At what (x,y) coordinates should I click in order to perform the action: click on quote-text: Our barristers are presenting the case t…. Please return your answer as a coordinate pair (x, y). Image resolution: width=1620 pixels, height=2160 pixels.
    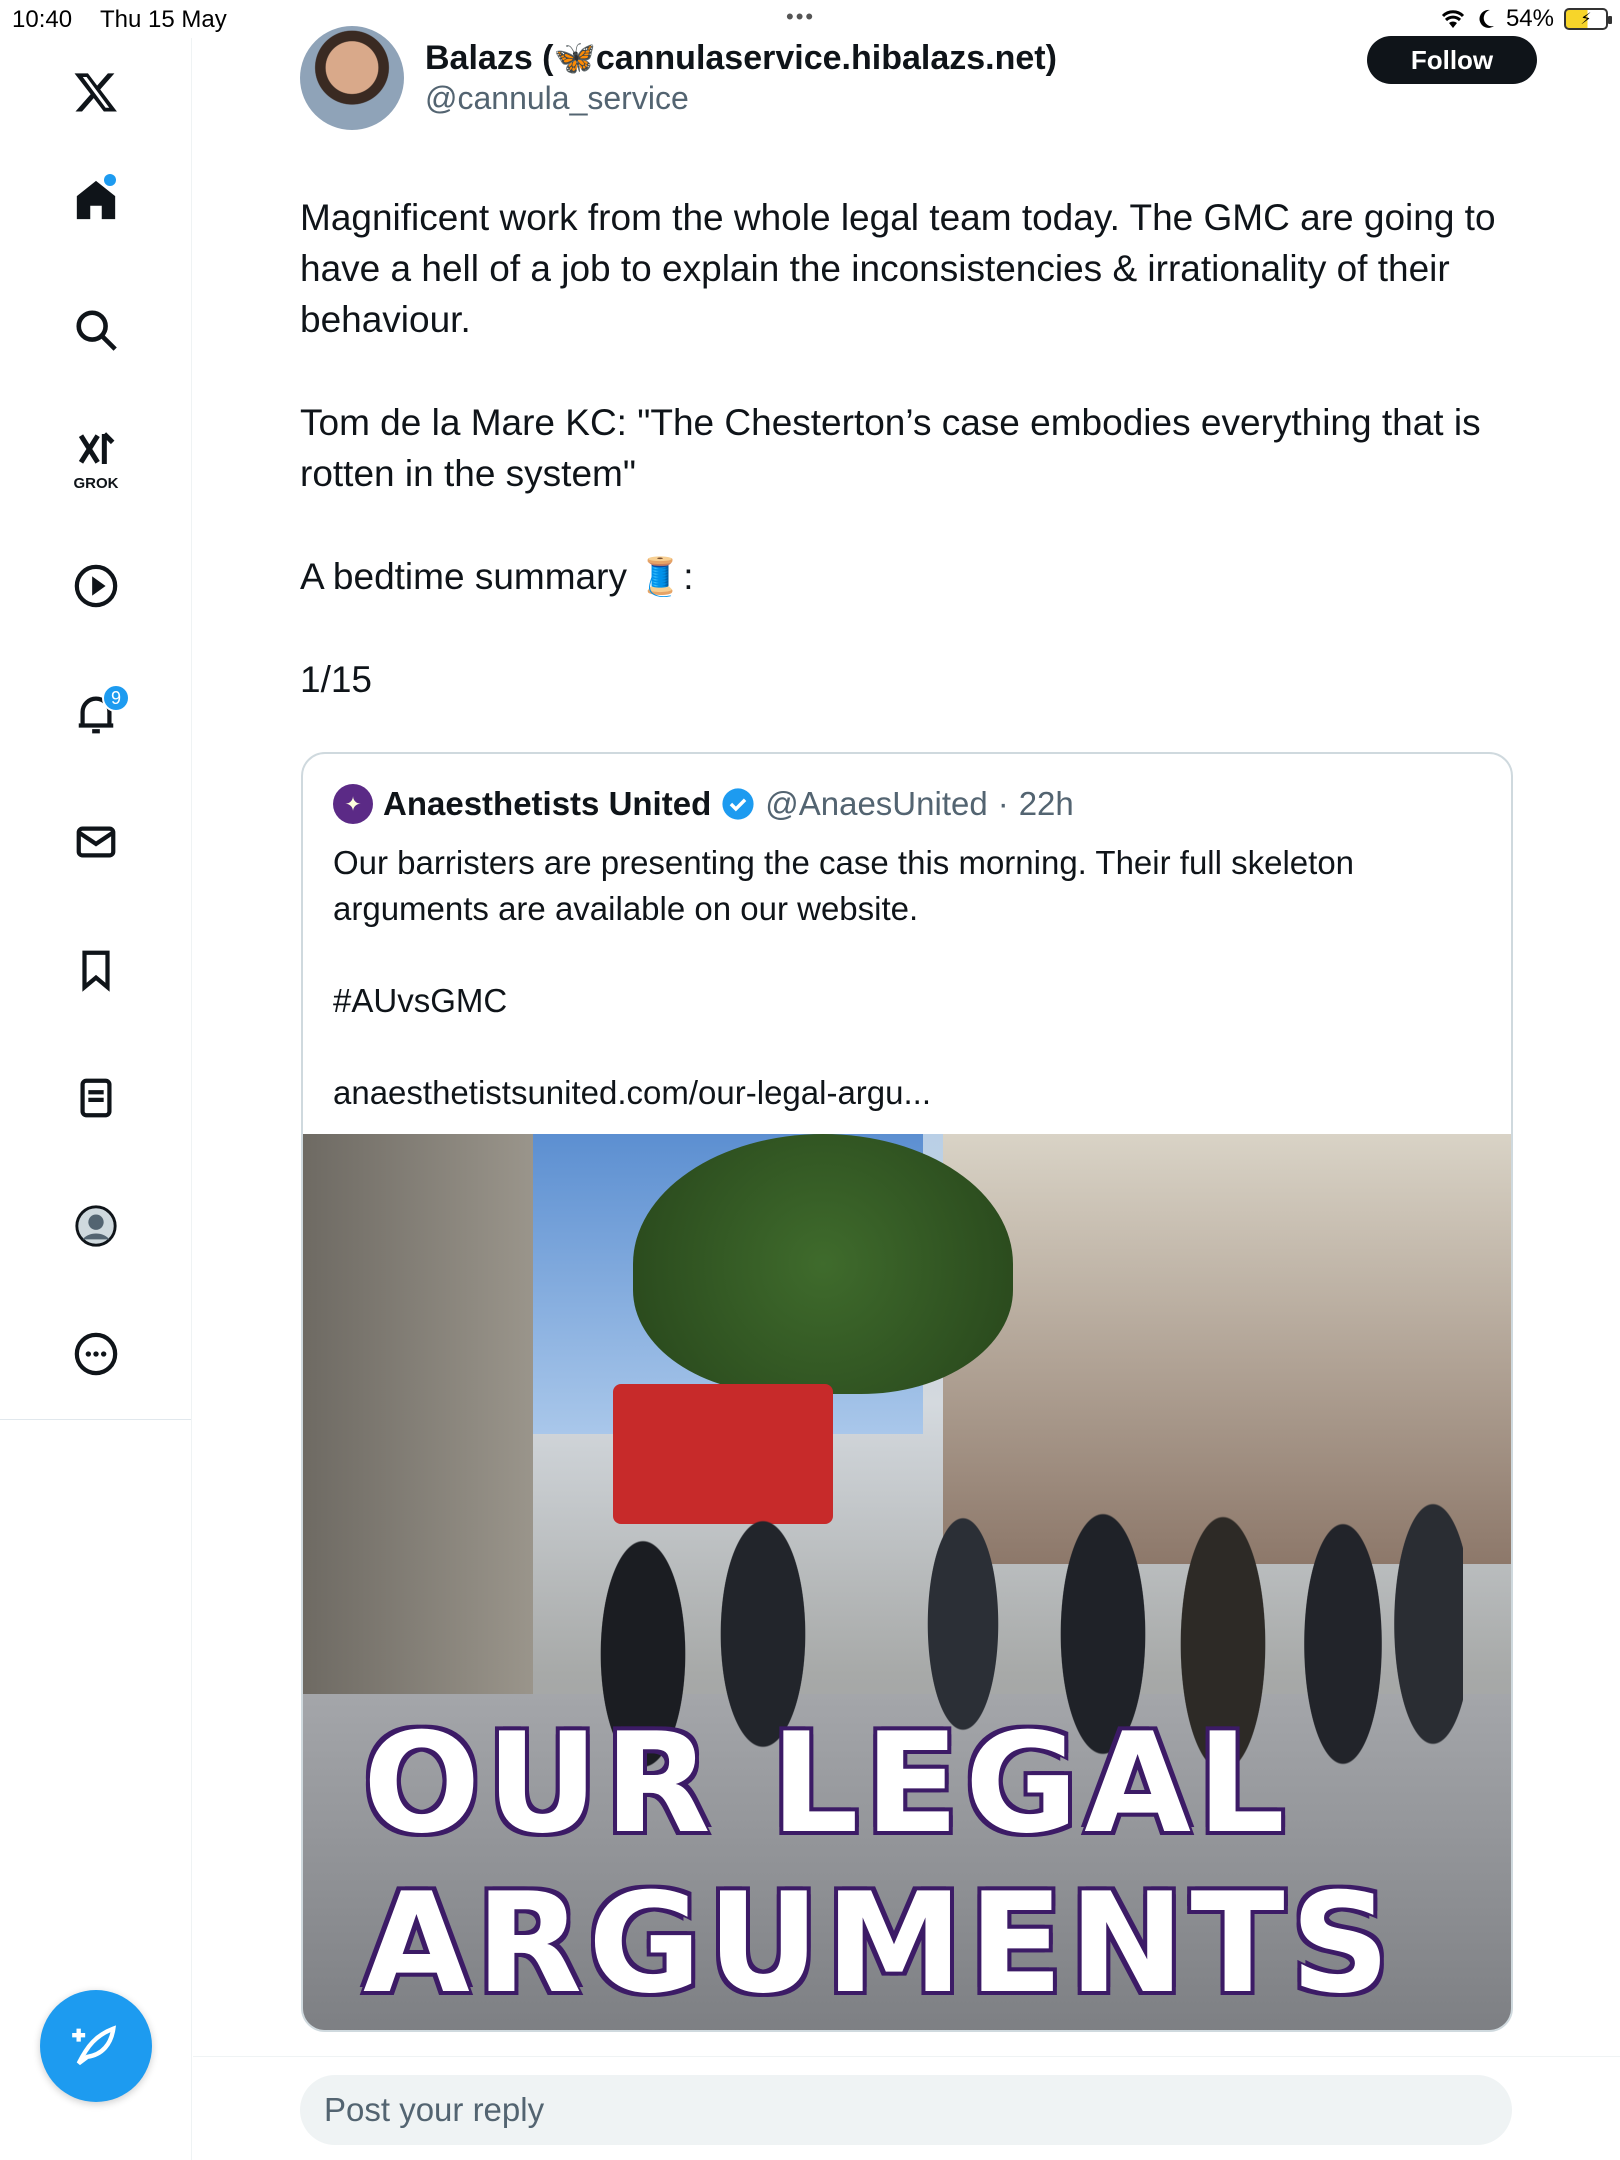
    Looking at the image, I should click on (908, 1001).